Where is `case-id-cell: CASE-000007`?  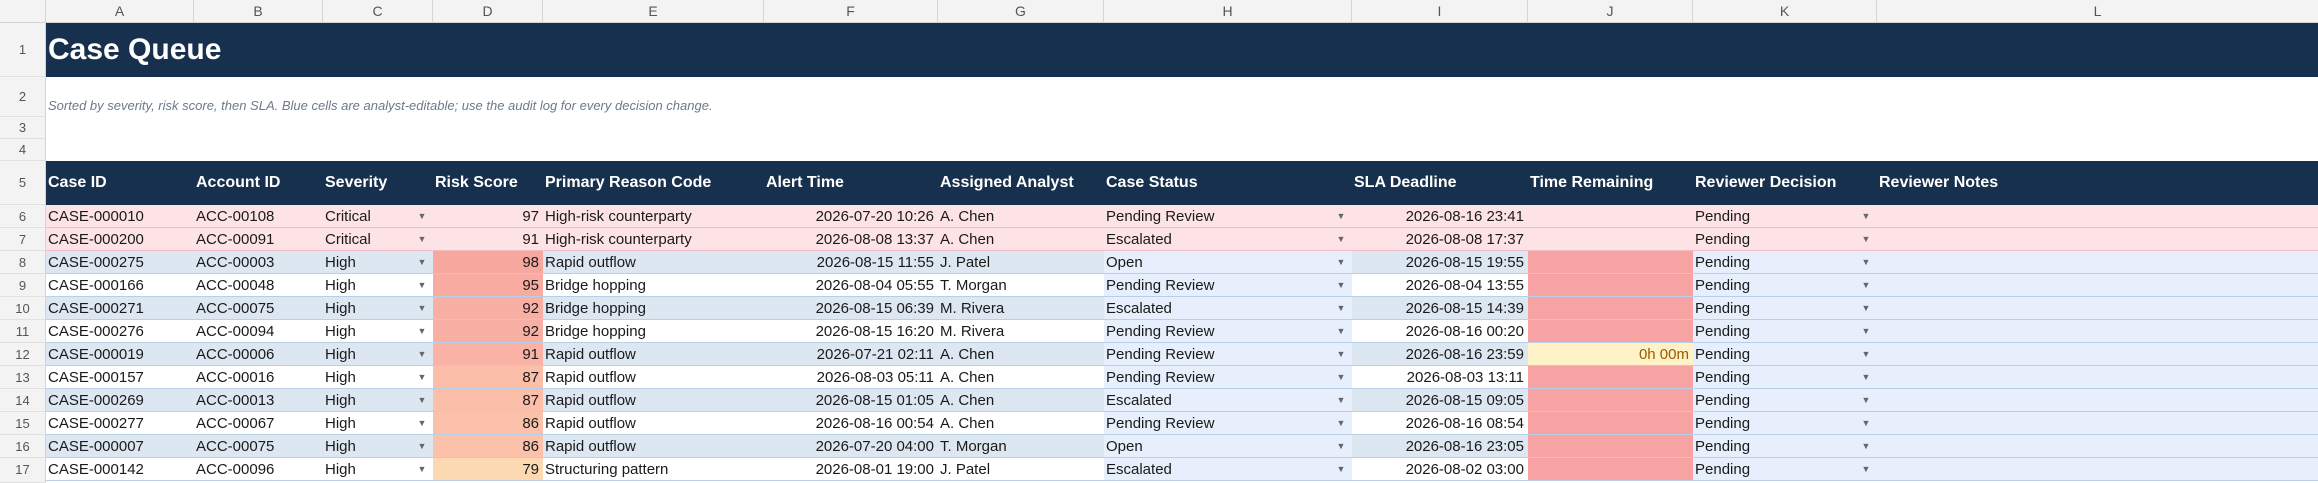
case-id-cell: CASE-000007 is located at coordinates (120, 446).